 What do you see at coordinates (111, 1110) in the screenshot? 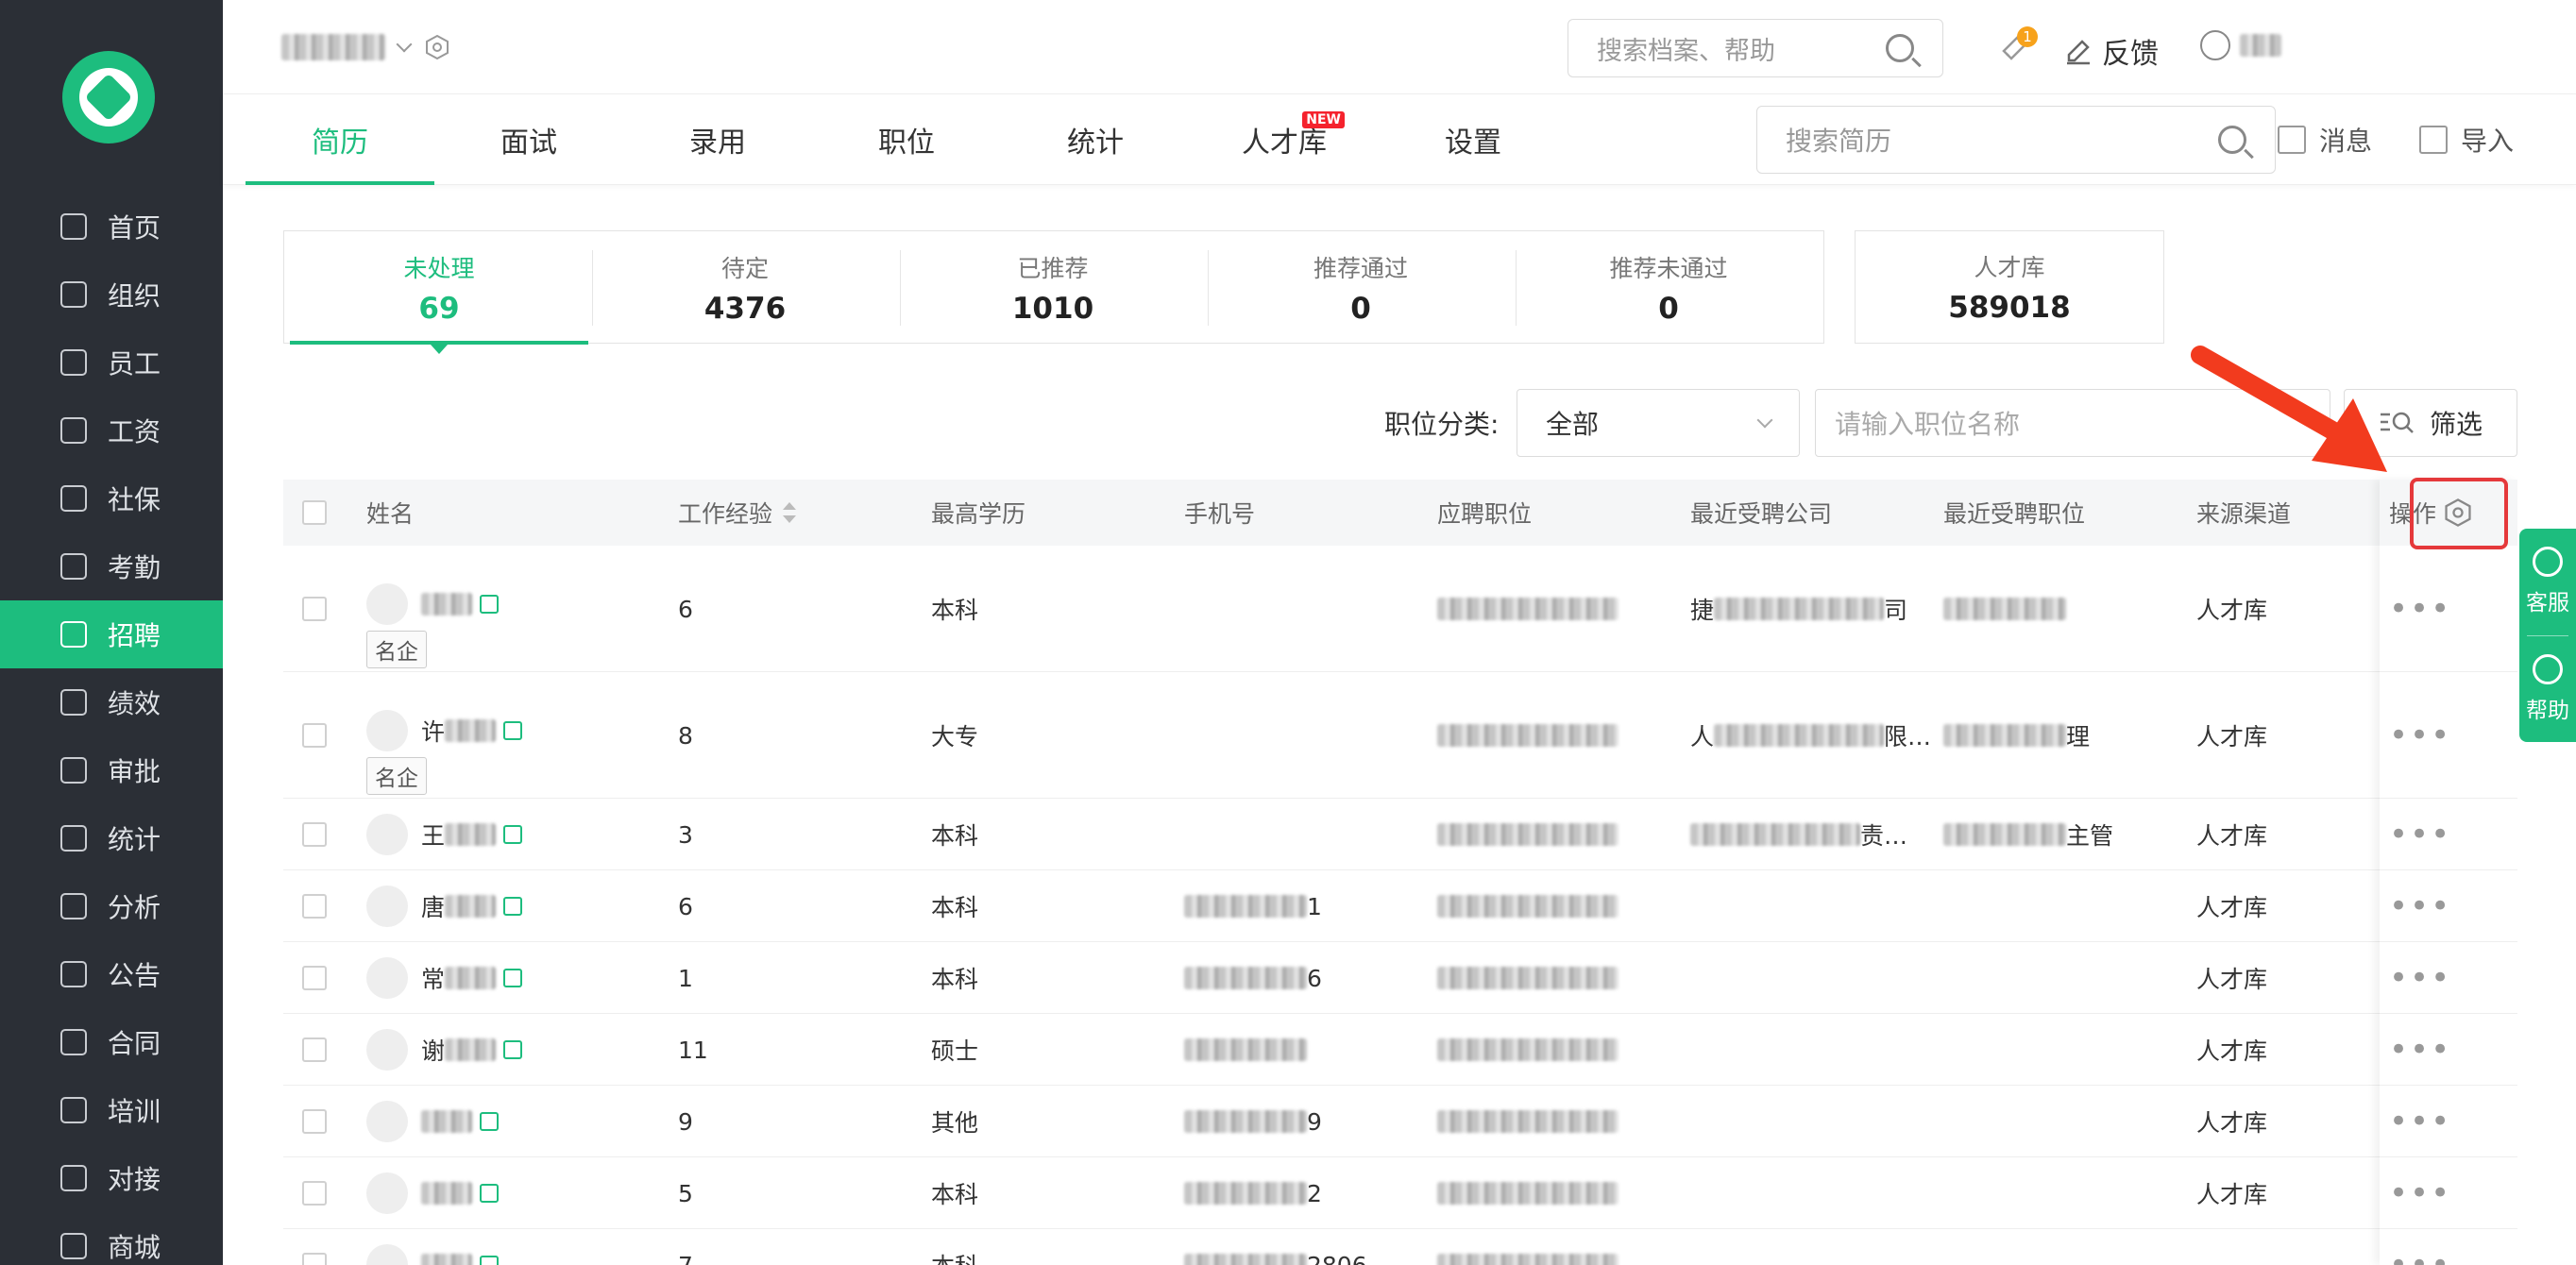
I see `sidebar-item-13: 培训` at bounding box center [111, 1110].